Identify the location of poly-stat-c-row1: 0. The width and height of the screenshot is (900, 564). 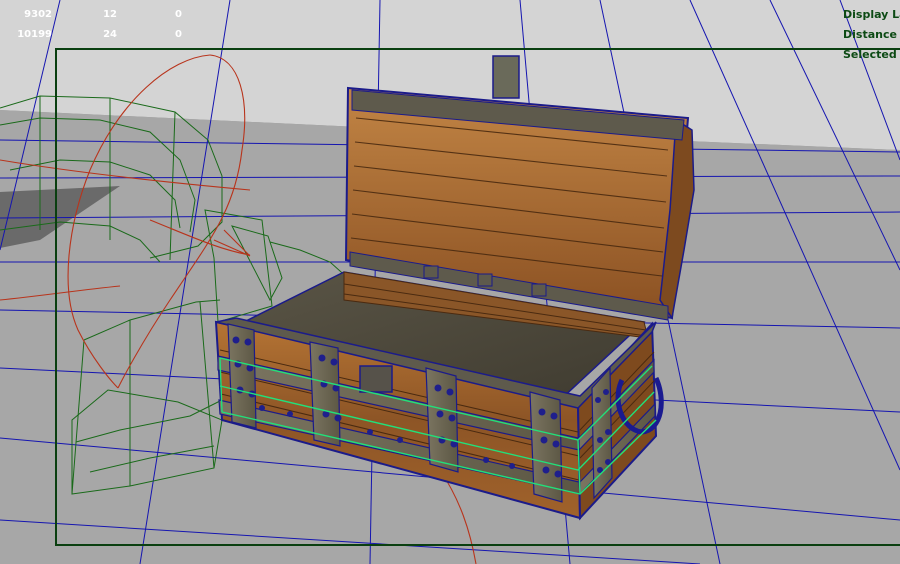
(178, 14).